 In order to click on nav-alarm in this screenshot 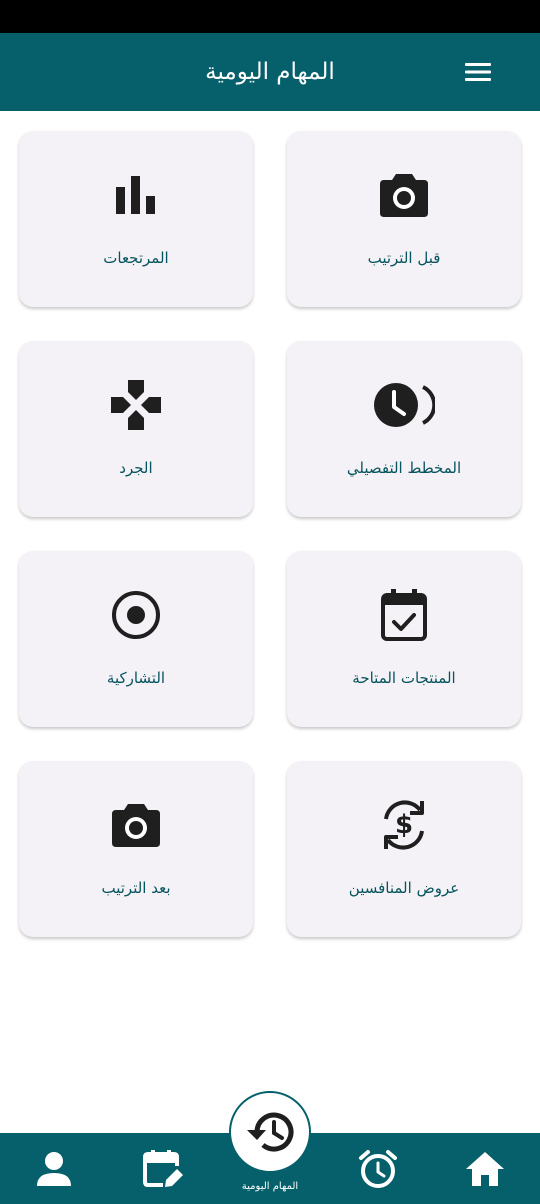, I will do `click(378, 1169)`.